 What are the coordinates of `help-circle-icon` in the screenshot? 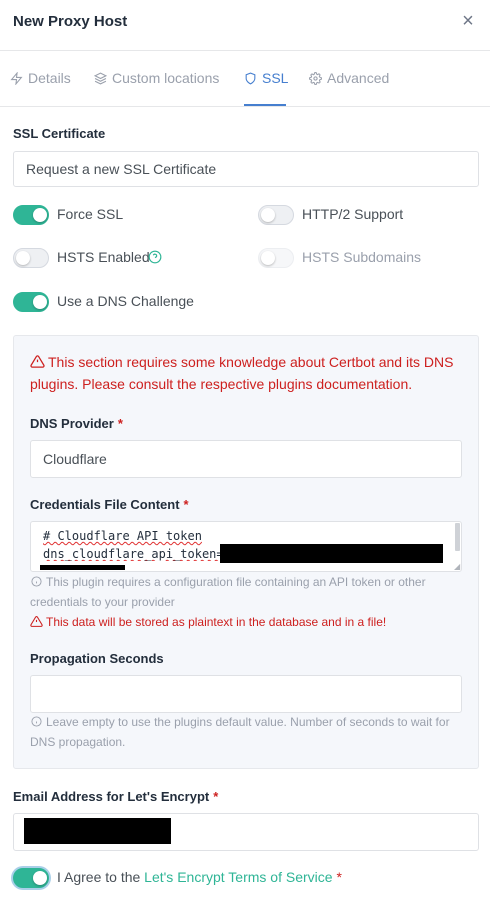 It's located at (155, 257).